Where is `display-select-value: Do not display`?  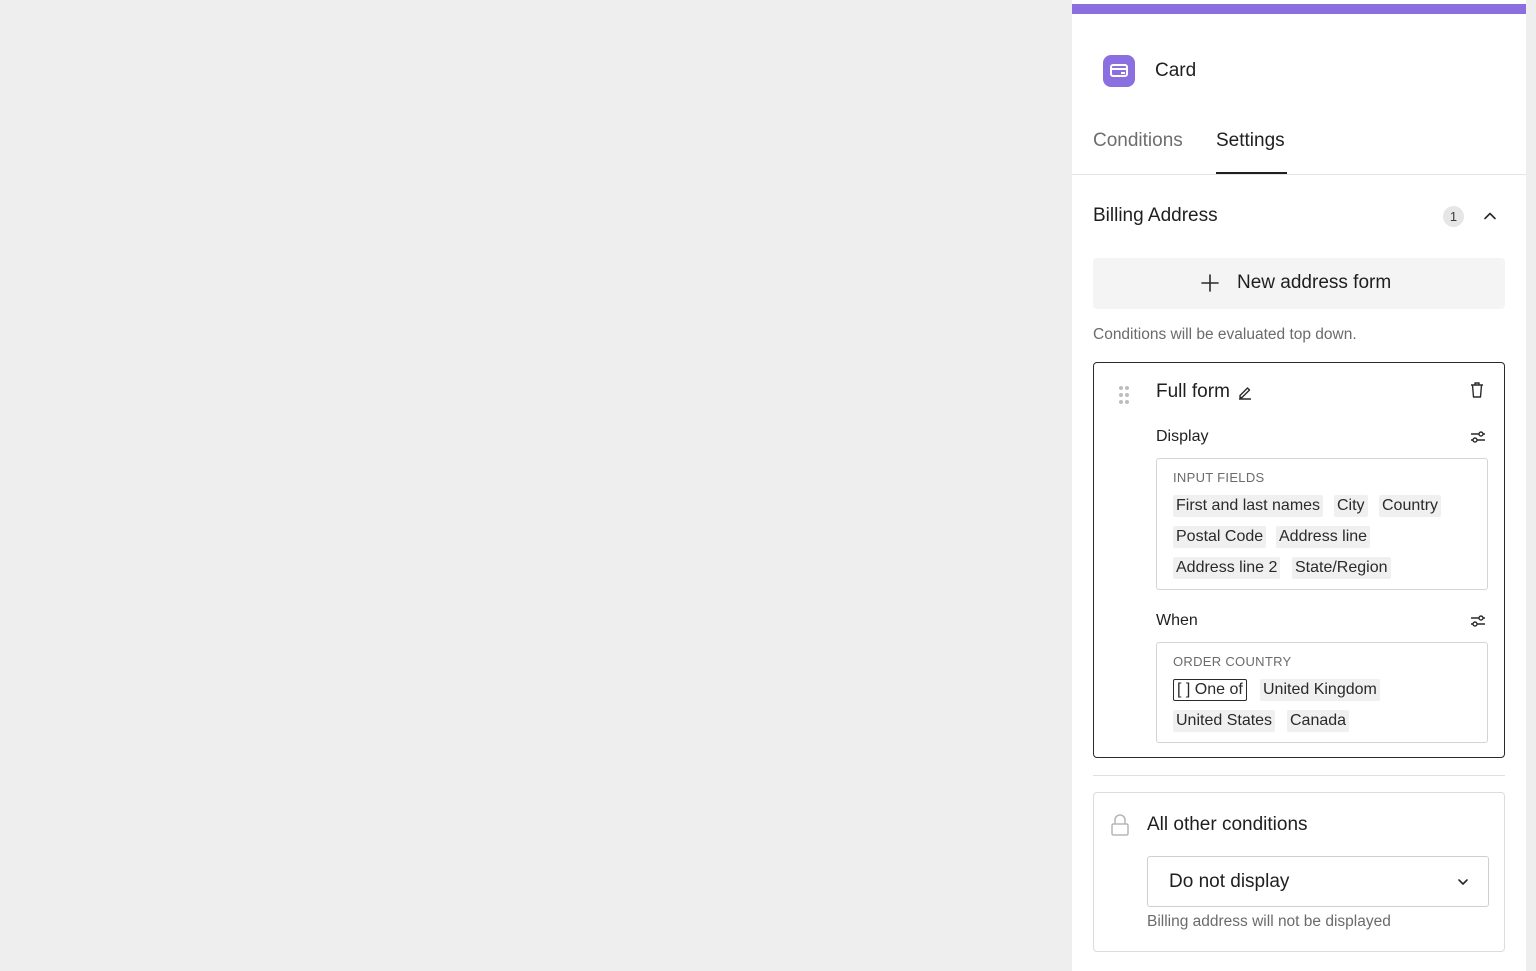
display-select-value: Do not display is located at coordinates (1229, 881).